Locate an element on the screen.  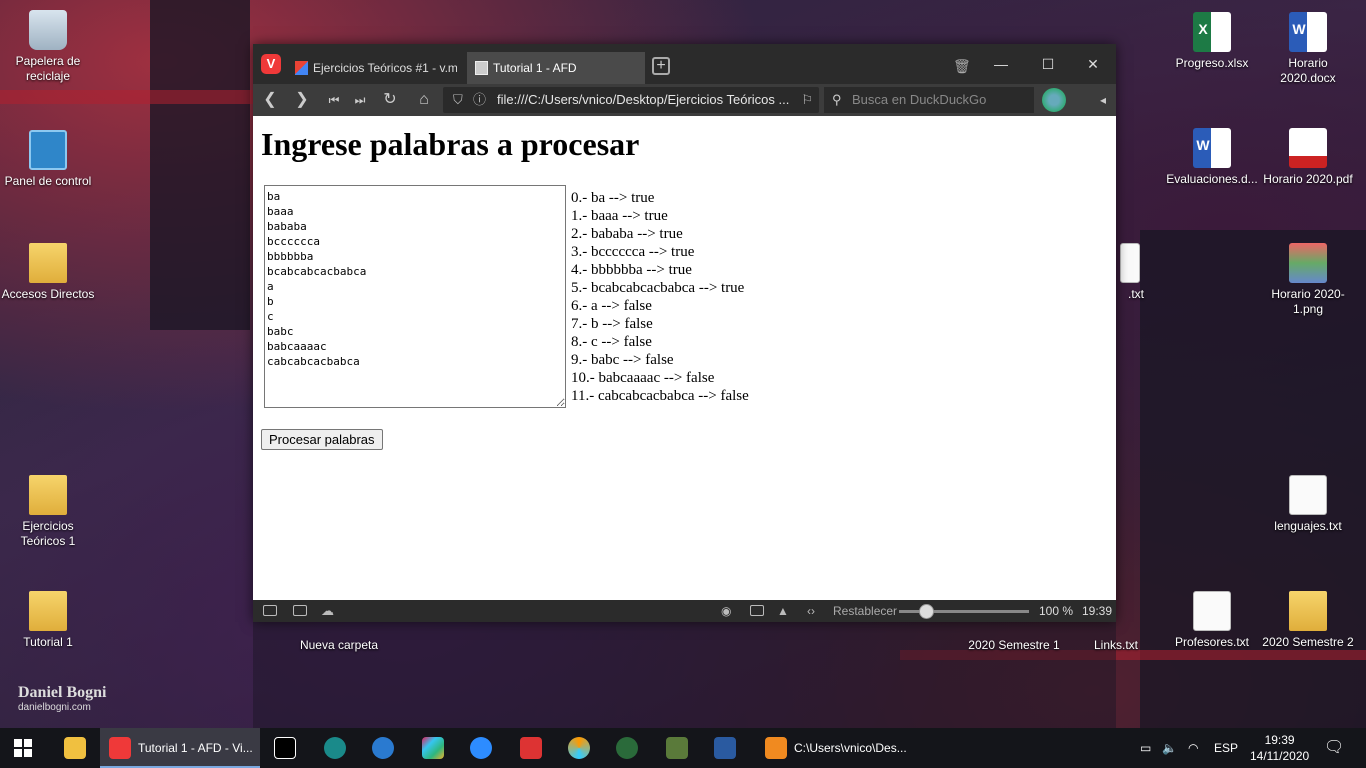
slack-taskbar is located at coordinates (434, 748).